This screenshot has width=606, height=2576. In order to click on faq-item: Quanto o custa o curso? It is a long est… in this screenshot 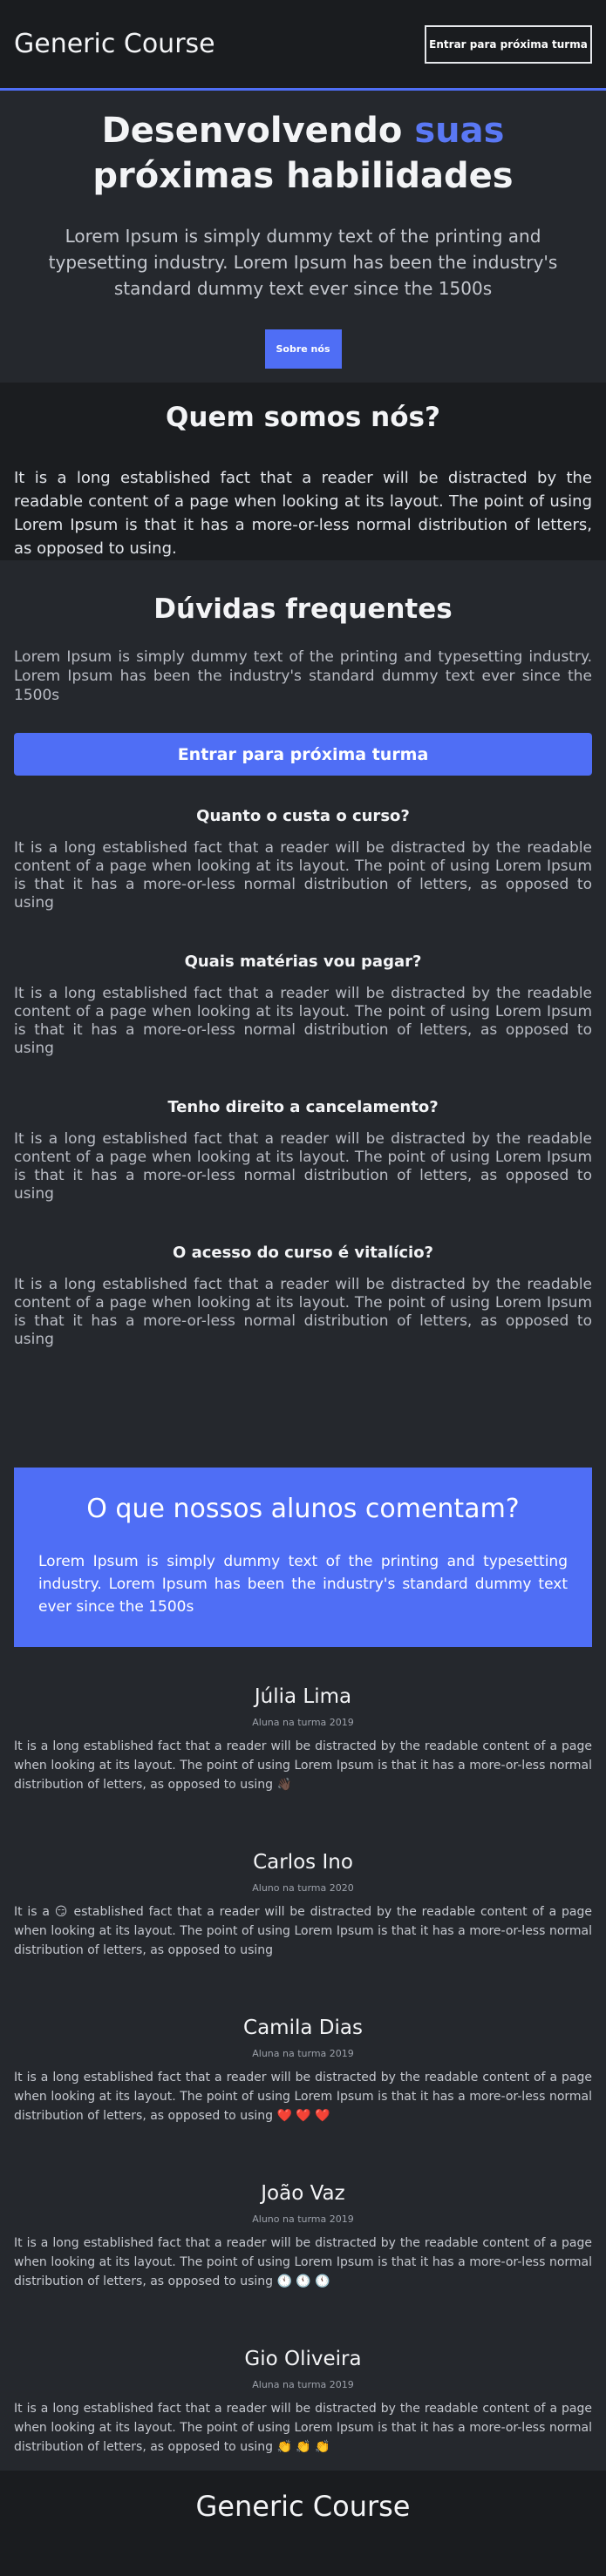, I will do `click(303, 860)`.